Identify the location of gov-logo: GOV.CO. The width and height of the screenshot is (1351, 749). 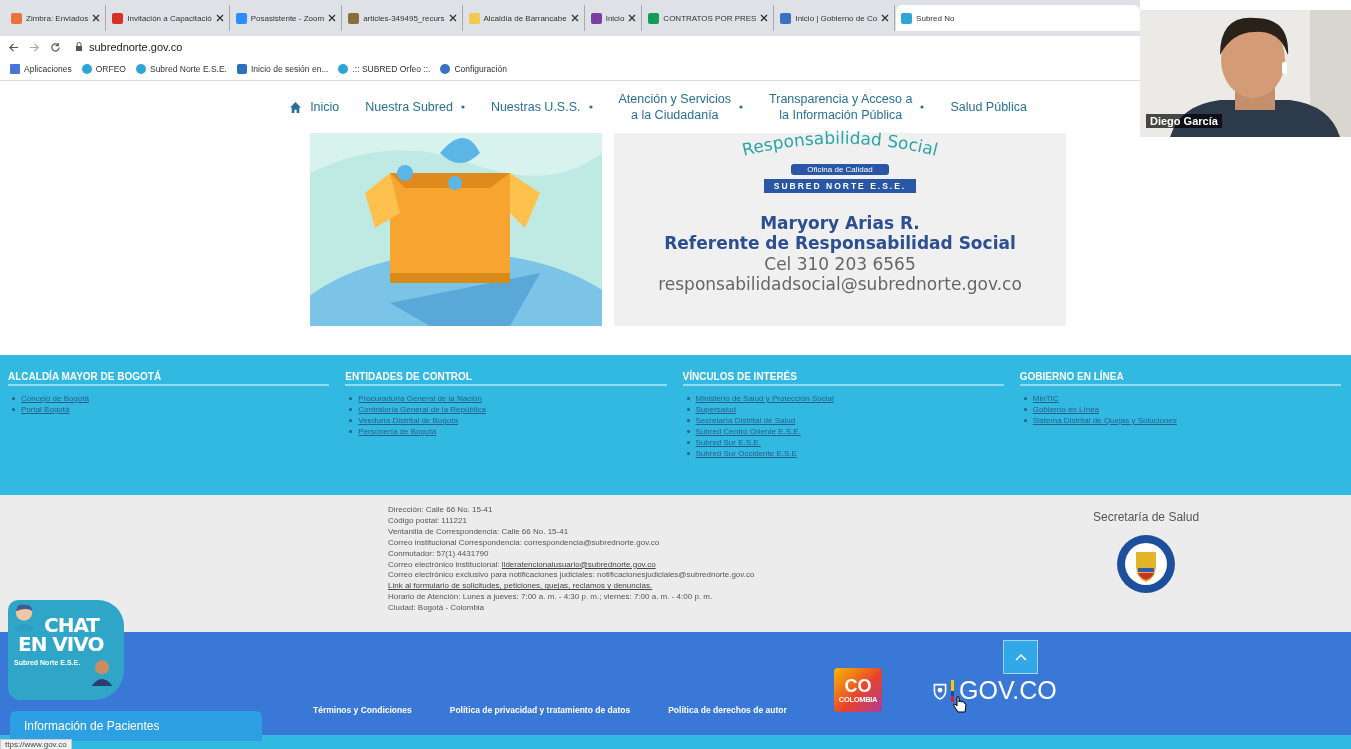
(1008, 690).